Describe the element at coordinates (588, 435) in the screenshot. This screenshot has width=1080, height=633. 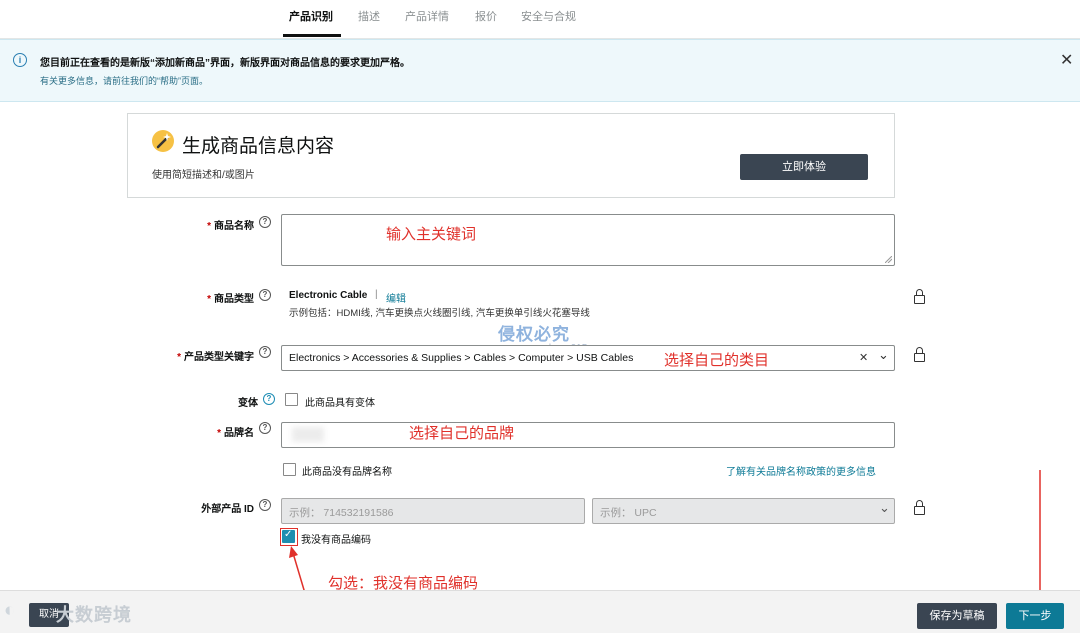
I see `brand-input` at that location.